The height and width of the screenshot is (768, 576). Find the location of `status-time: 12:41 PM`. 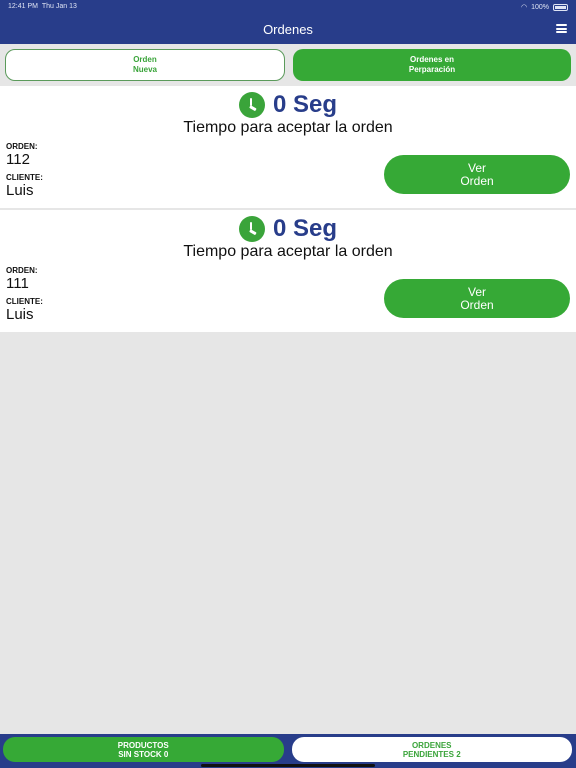

status-time: 12:41 PM is located at coordinates (23, 6).